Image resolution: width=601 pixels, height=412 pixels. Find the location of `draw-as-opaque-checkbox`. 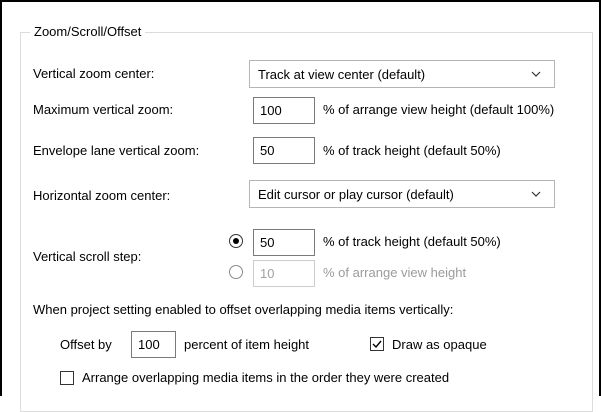

draw-as-opaque-checkbox is located at coordinates (377, 344).